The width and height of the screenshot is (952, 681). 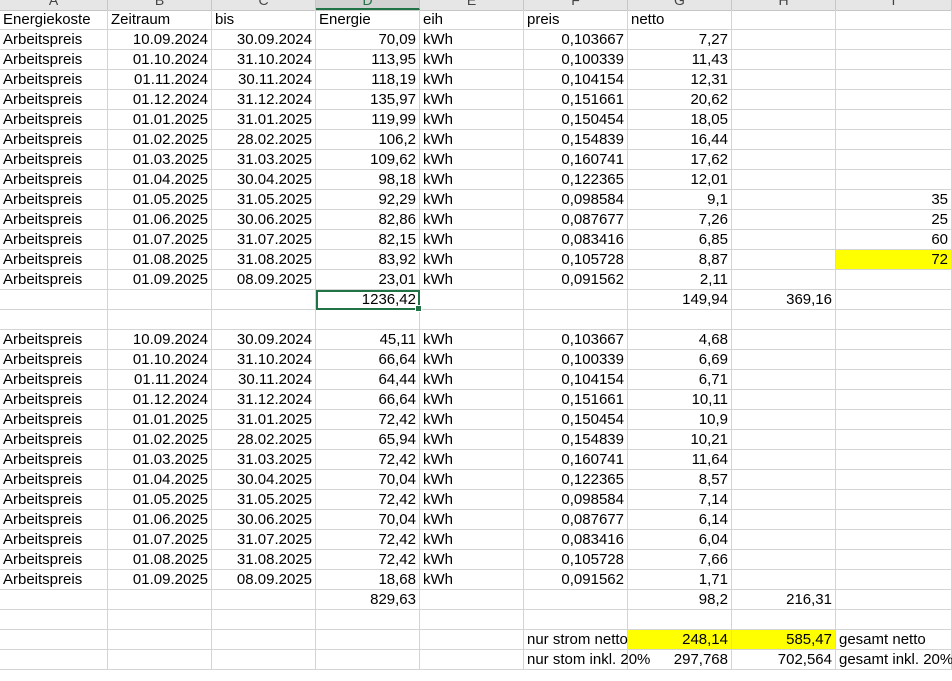 What do you see at coordinates (264, 660) in the screenshot?
I see `cell-c33` at bounding box center [264, 660].